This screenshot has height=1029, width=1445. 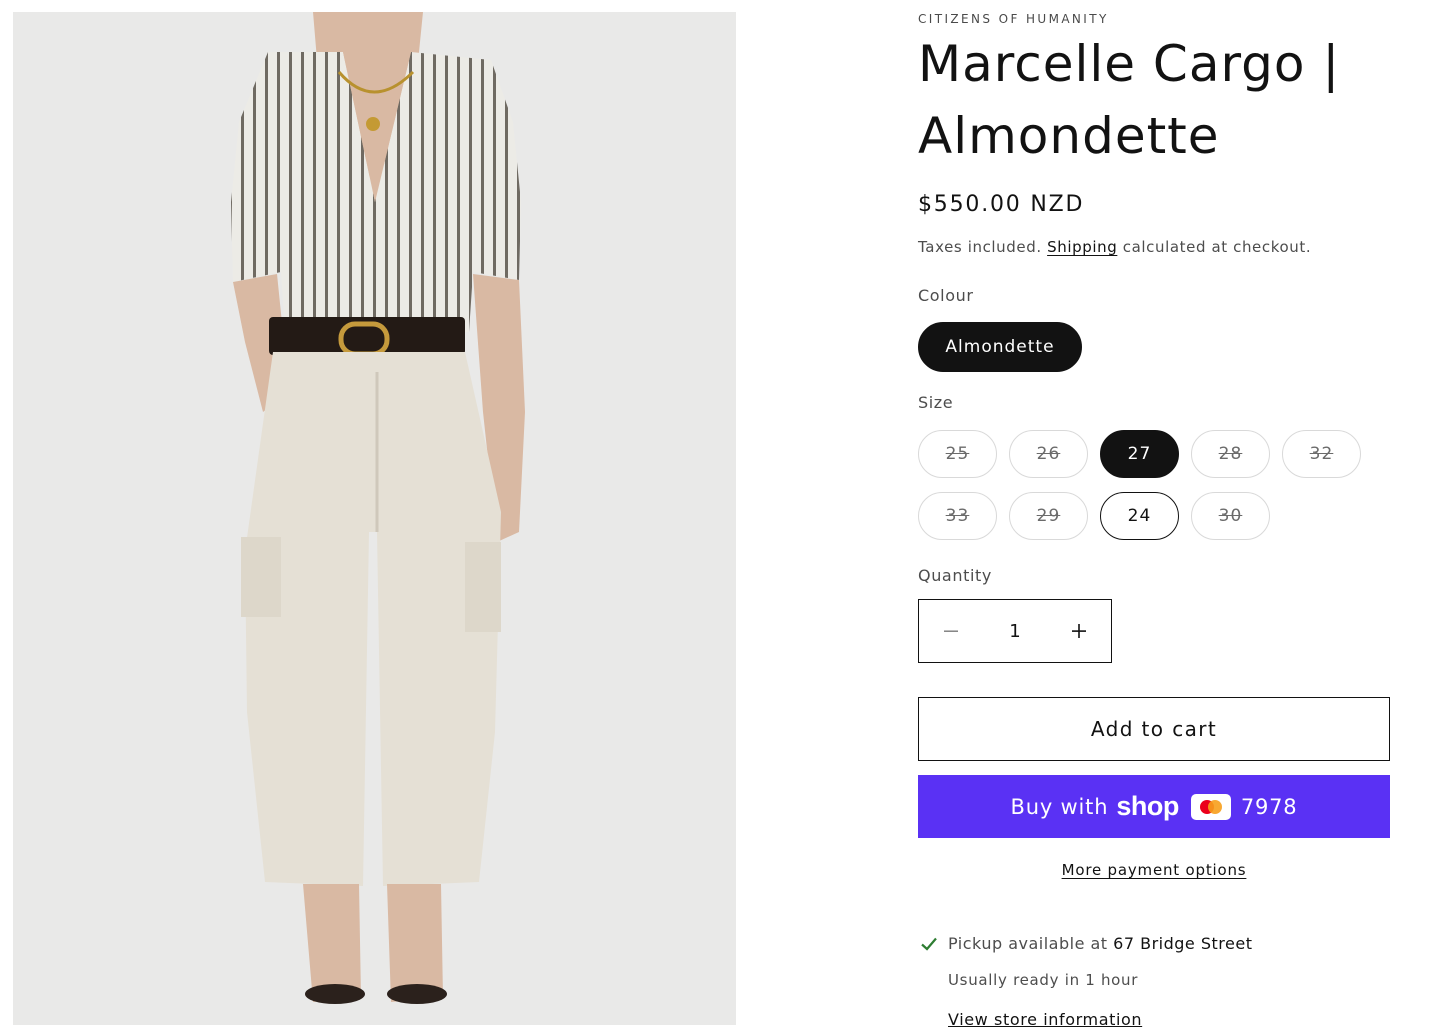 I want to click on size-option: 26, so click(x=1048, y=454).